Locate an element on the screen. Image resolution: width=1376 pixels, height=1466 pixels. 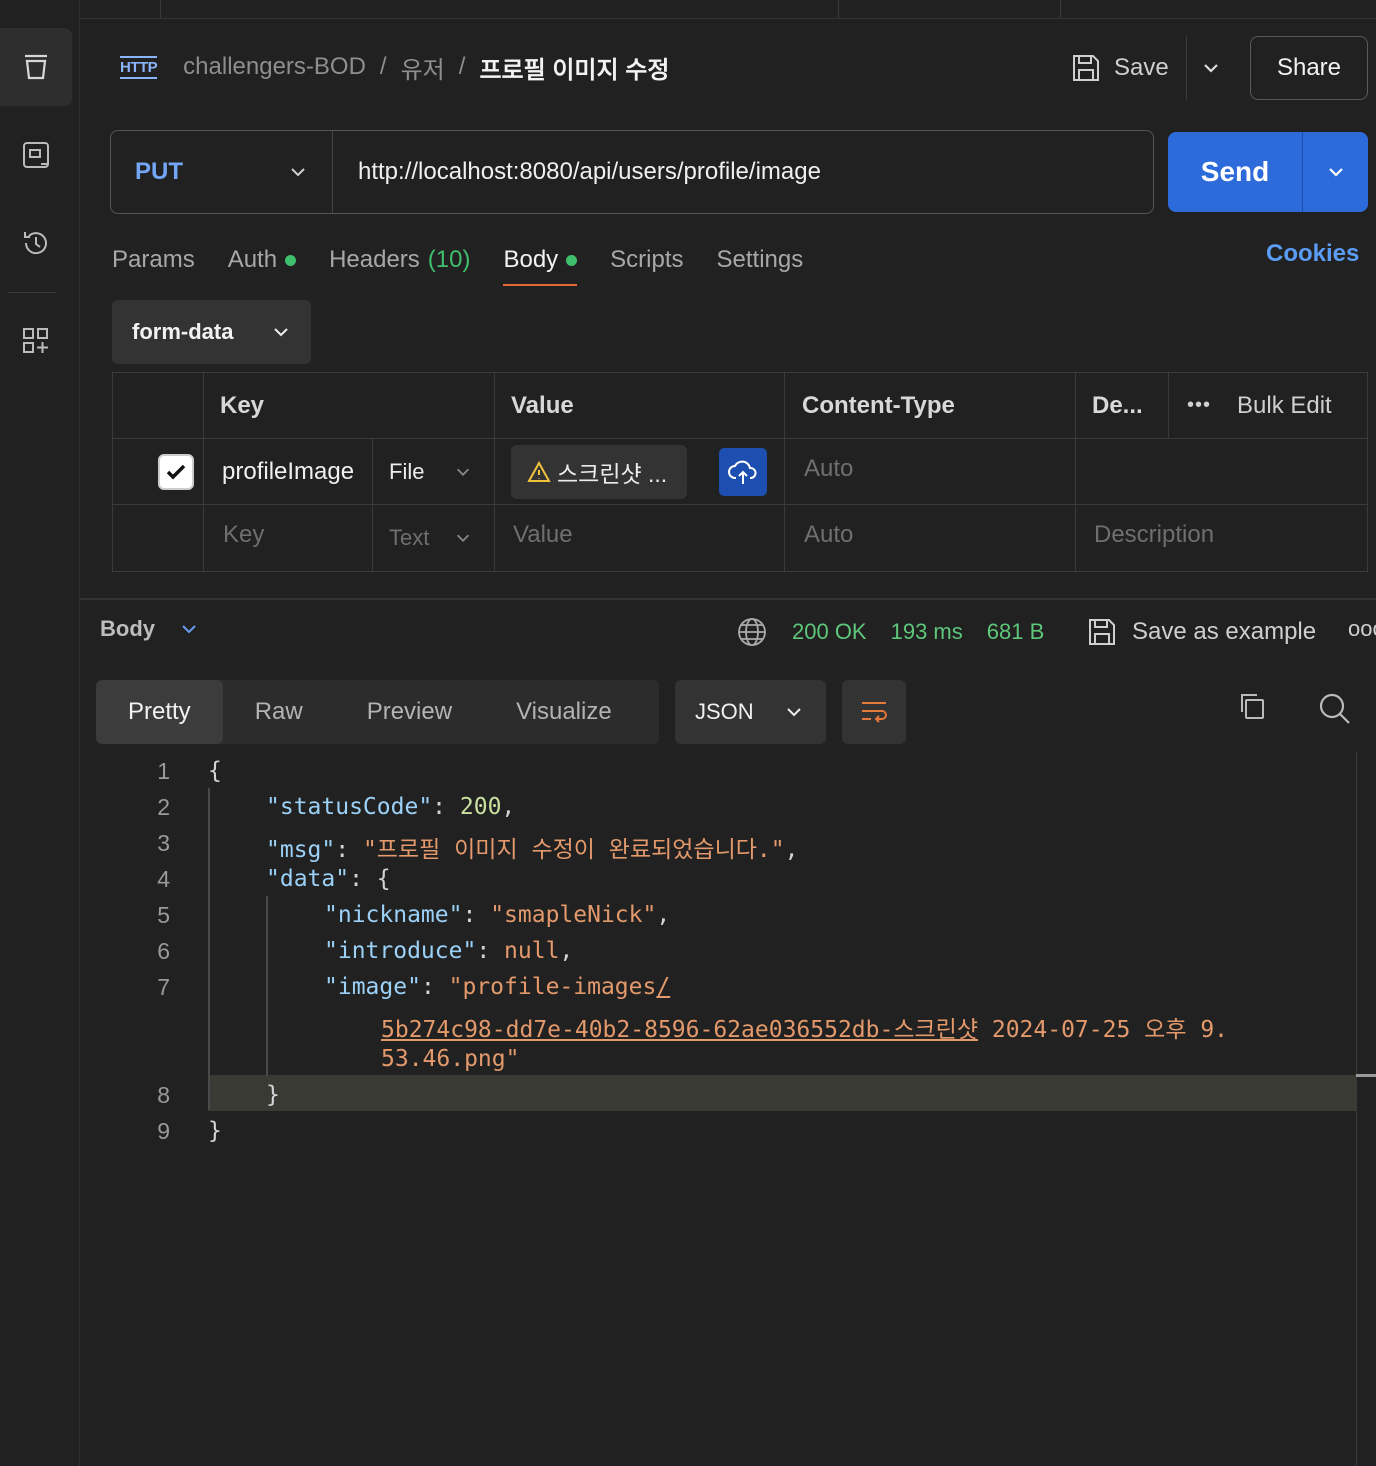
tab-auth: Auth is located at coordinates (262, 260).